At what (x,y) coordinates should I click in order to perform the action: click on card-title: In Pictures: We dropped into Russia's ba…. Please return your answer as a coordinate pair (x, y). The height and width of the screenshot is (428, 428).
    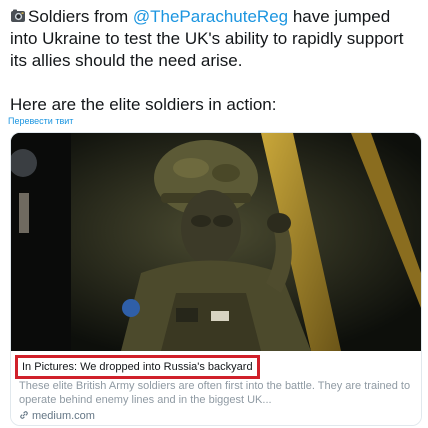
    Looking at the image, I should click on (137, 367).